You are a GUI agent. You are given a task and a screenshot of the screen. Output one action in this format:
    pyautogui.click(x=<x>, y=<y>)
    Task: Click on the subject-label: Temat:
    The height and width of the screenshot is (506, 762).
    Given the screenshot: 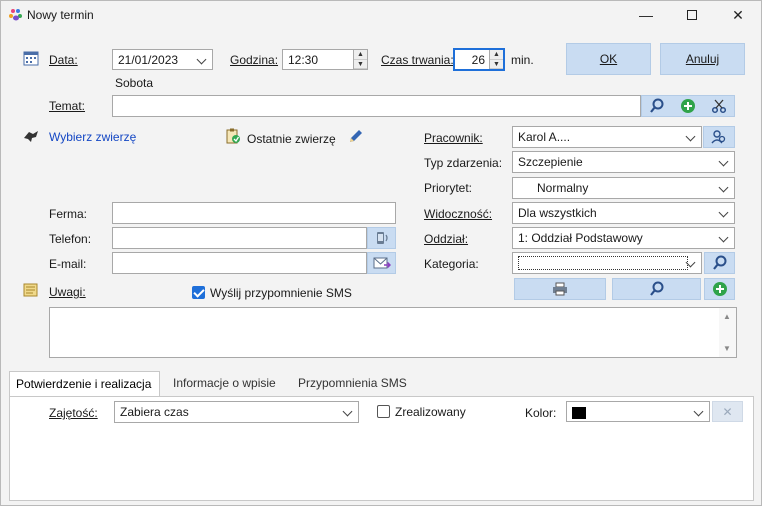 What is the action you would take?
    pyautogui.click(x=67, y=106)
    